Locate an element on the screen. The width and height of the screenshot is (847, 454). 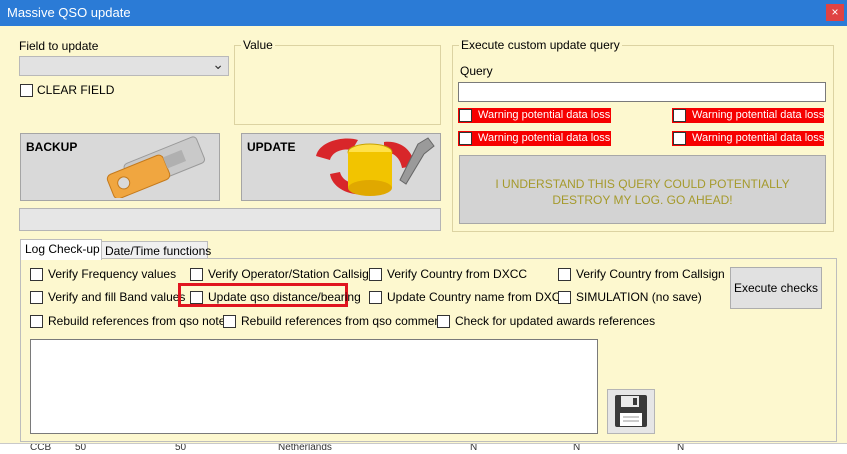
clear-field-checkbox is located at coordinates (26, 90).